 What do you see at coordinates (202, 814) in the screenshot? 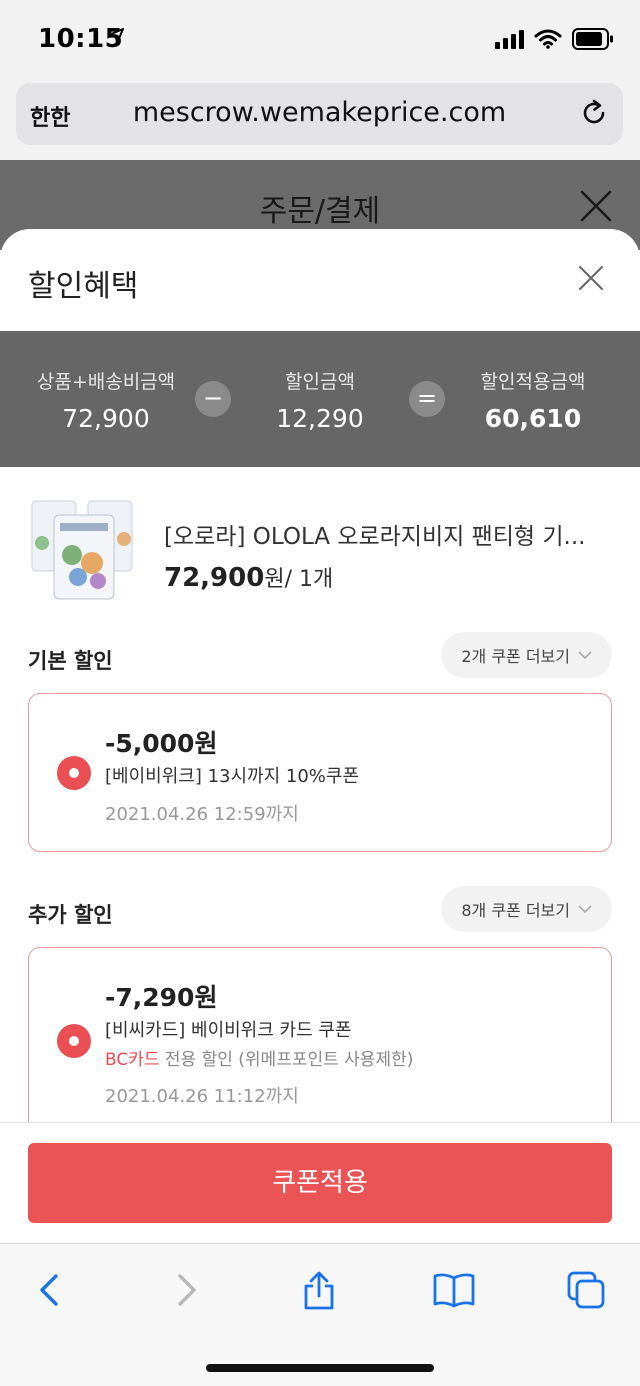
I see `coupon-expiry: 2021.04.26 12:59까지` at bounding box center [202, 814].